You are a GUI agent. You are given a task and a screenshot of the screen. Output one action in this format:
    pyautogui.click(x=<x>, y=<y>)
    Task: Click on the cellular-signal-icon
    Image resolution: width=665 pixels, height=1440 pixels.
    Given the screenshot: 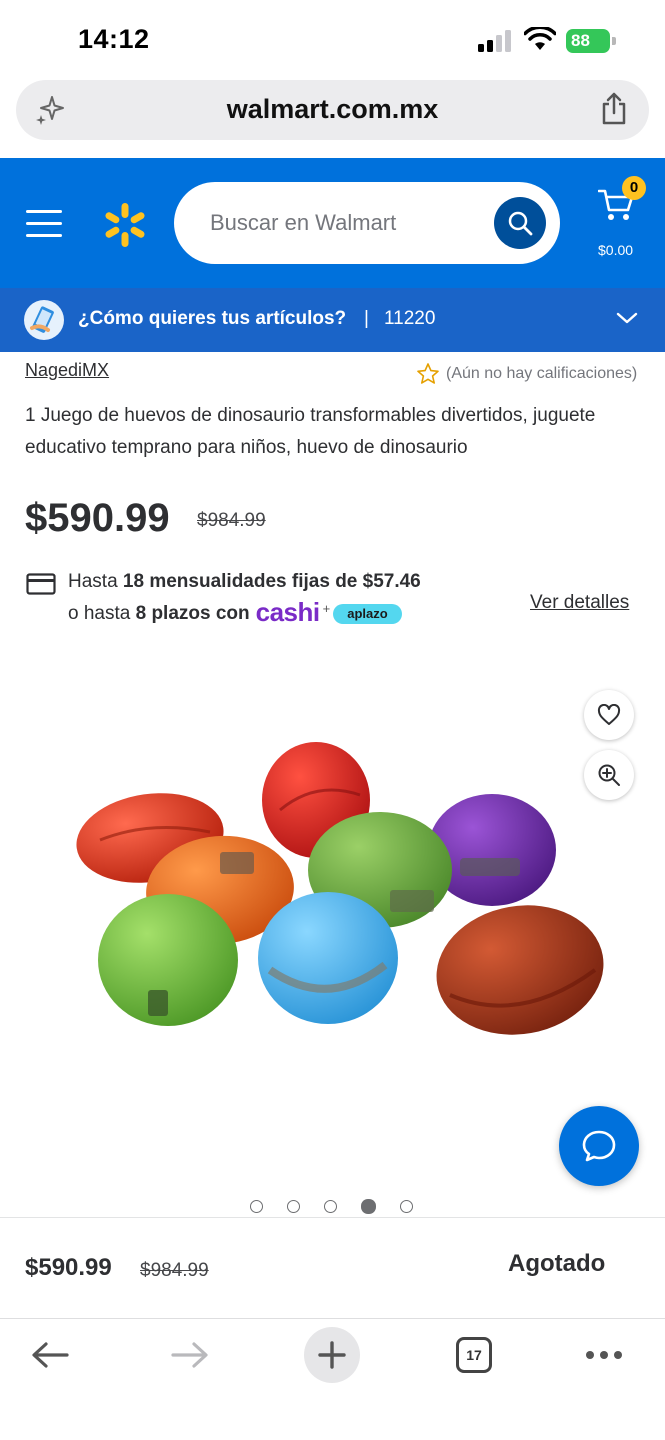 What is the action you would take?
    pyautogui.click(x=494, y=41)
    